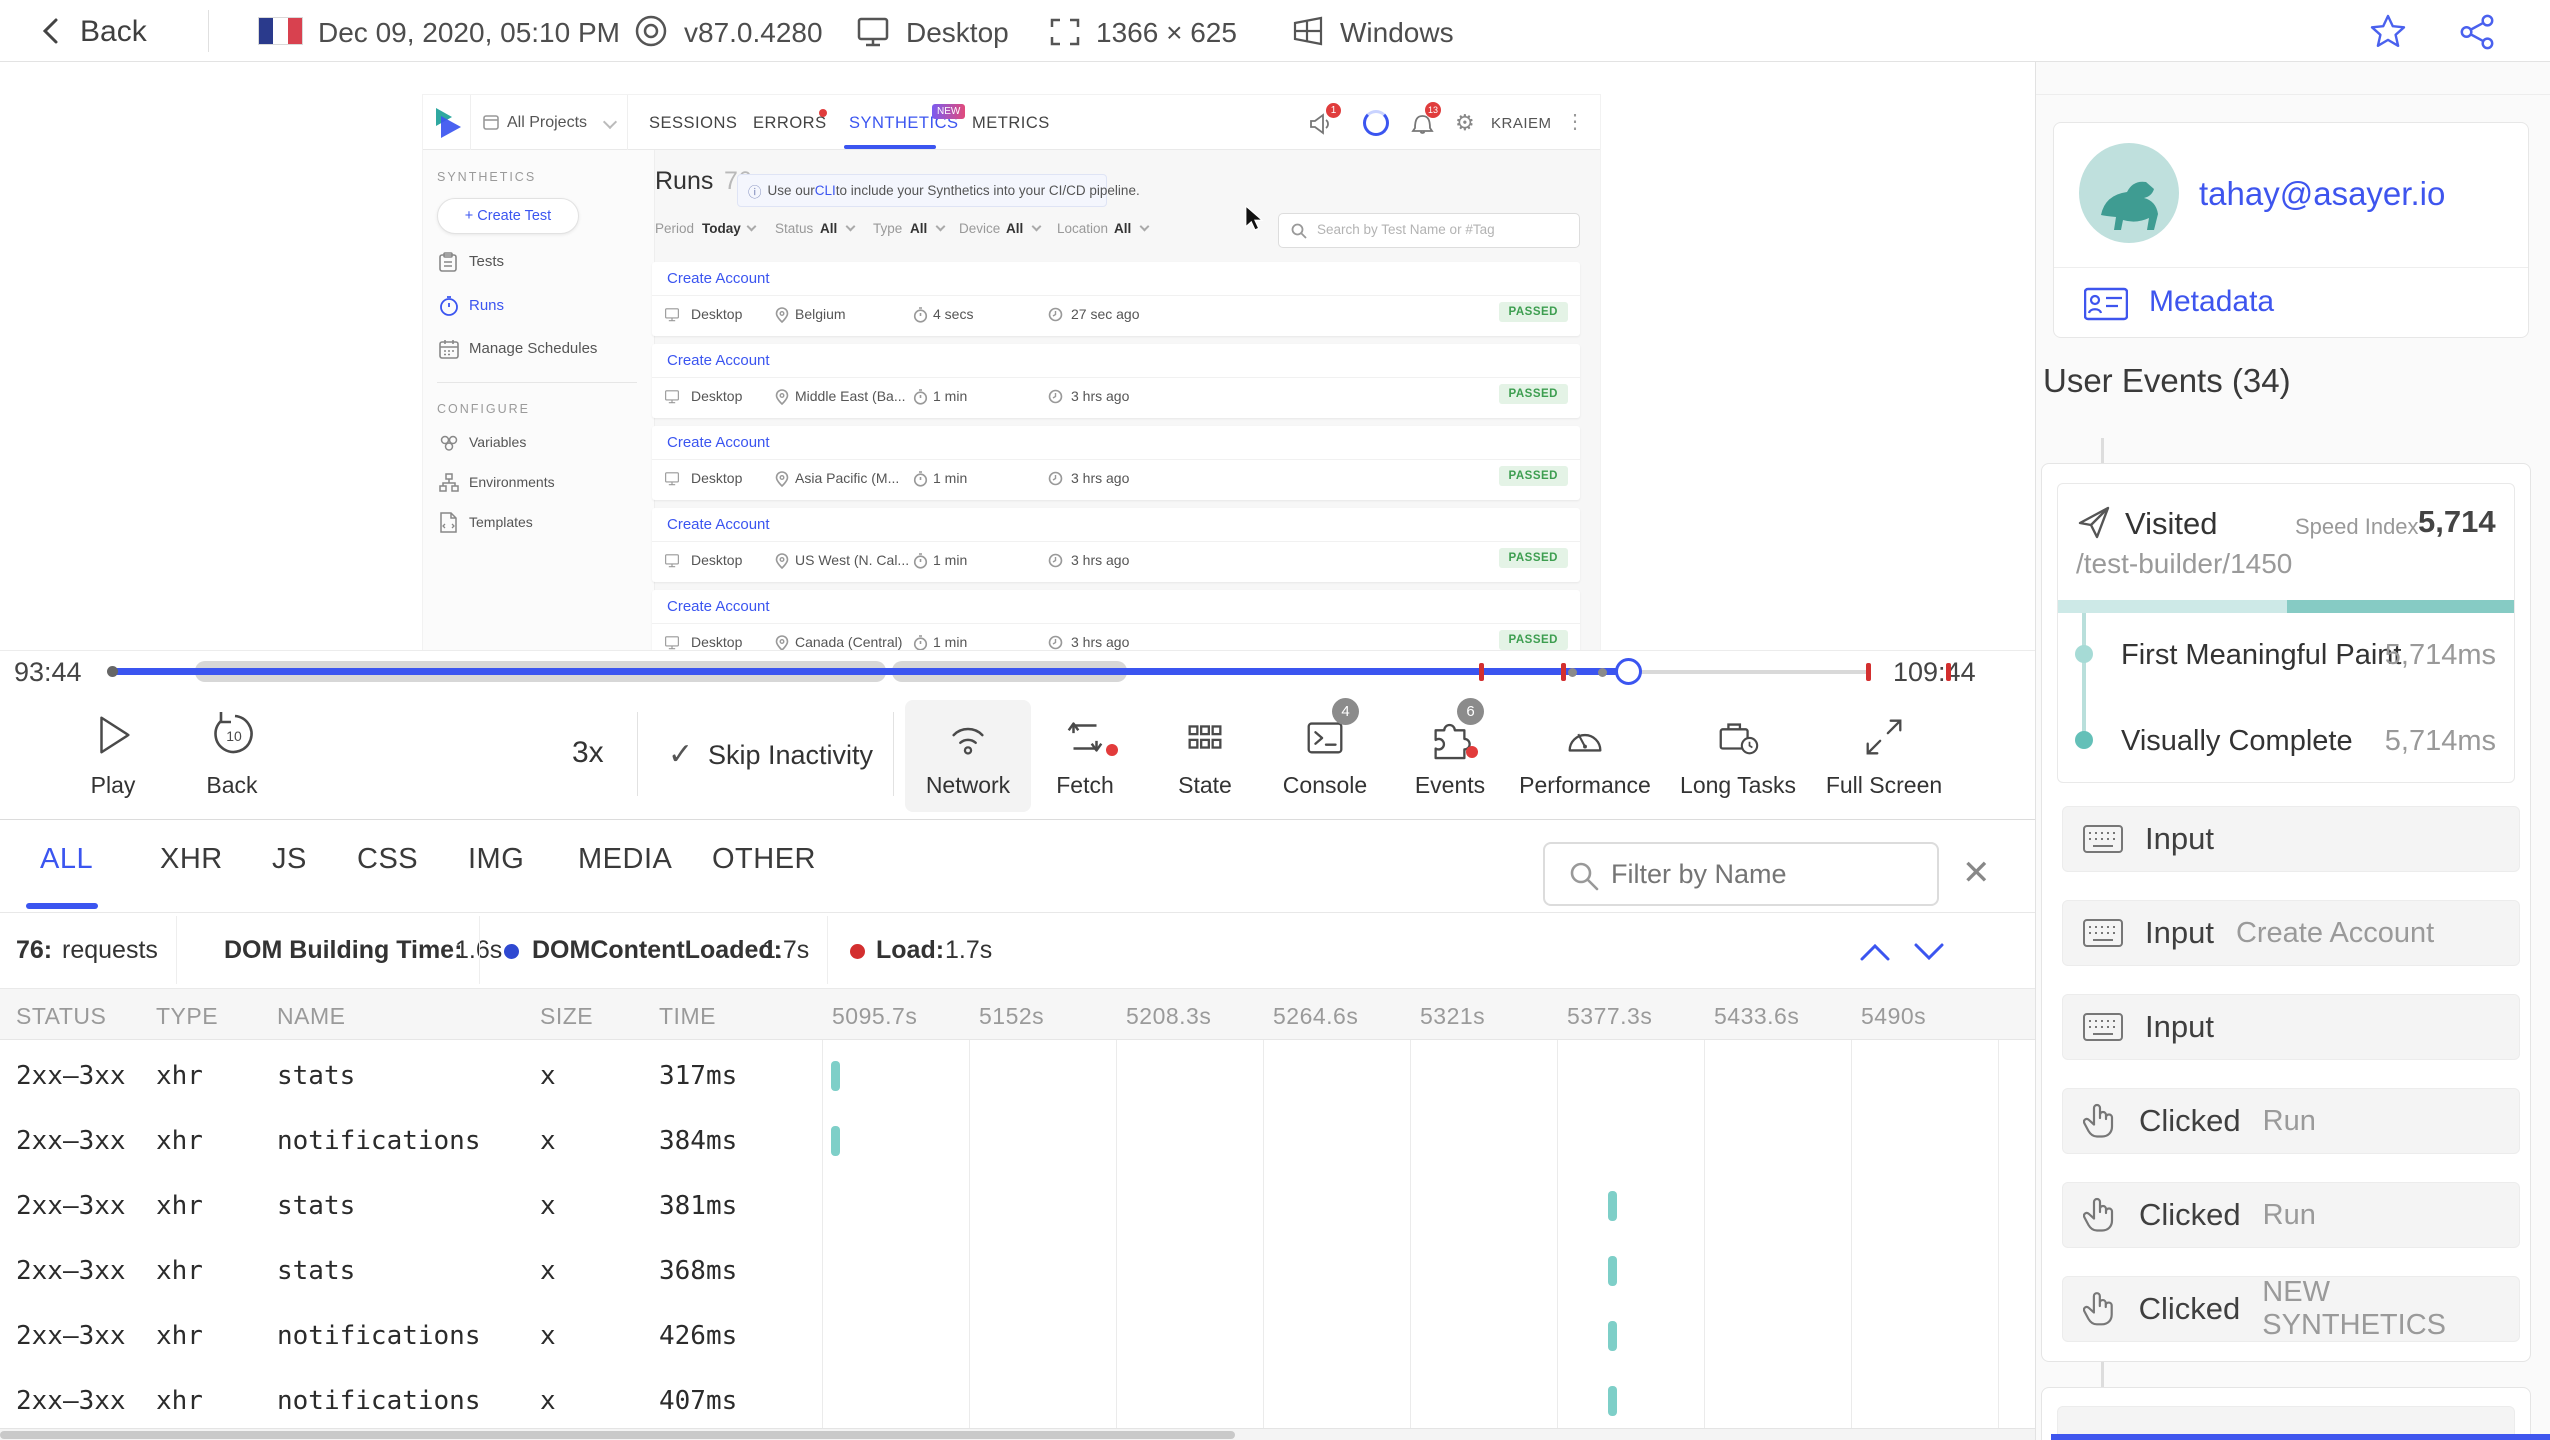 The image size is (2550, 1440). What do you see at coordinates (387, 859) in the screenshot?
I see `tab-css: CSS` at bounding box center [387, 859].